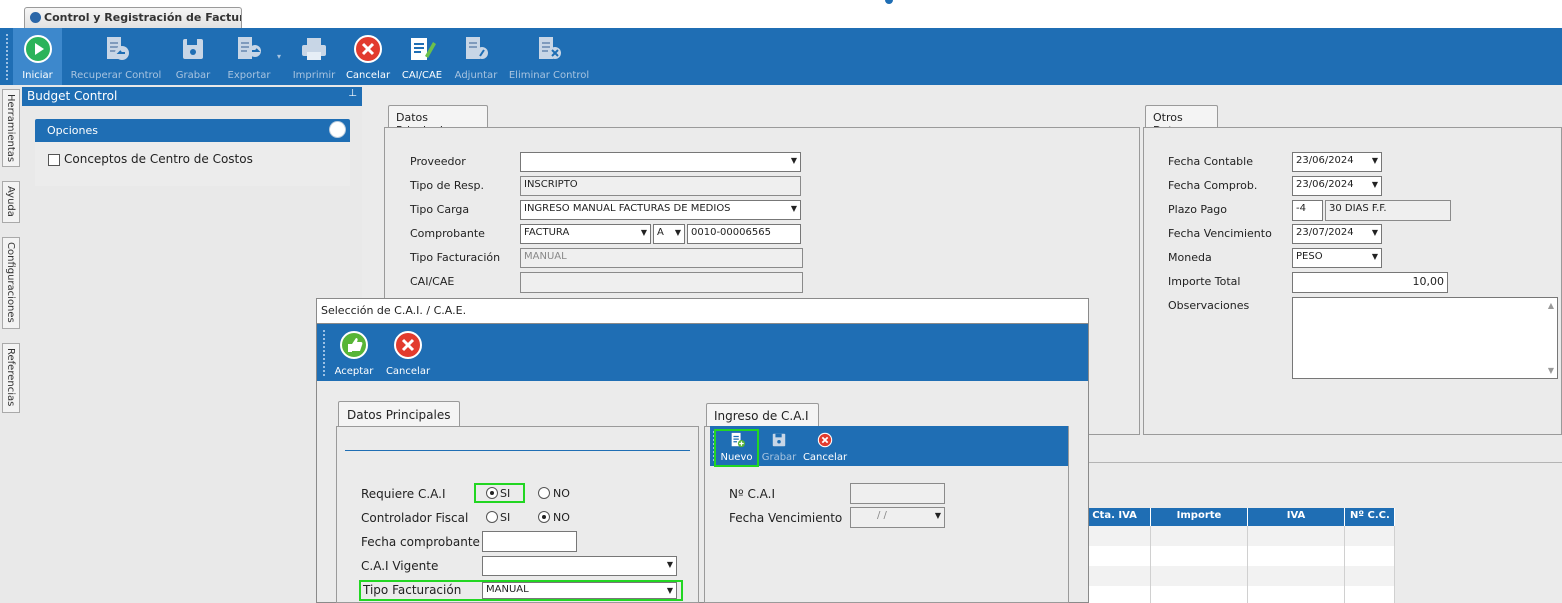 This screenshot has height=603, width=1562. I want to click on fecha-comprob-picker: 23/06/2024, so click(1337, 186).